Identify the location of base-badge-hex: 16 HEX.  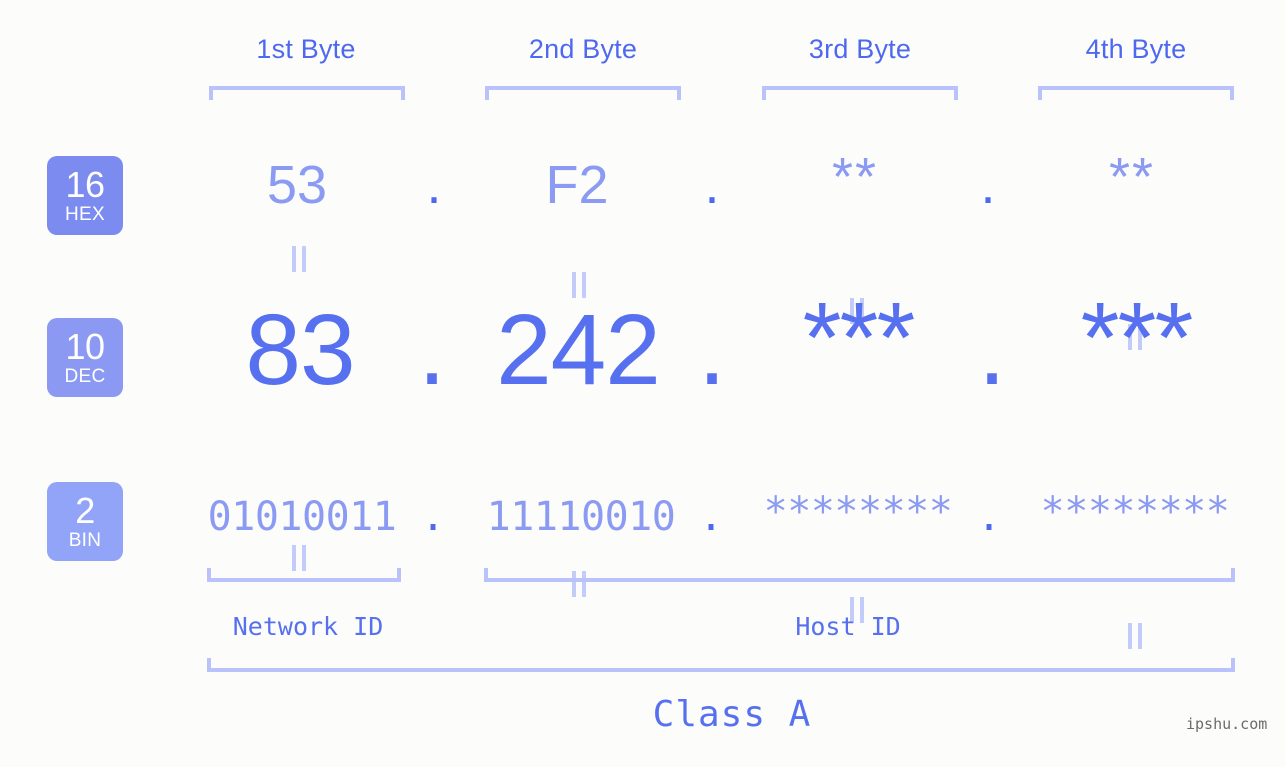
(85, 195).